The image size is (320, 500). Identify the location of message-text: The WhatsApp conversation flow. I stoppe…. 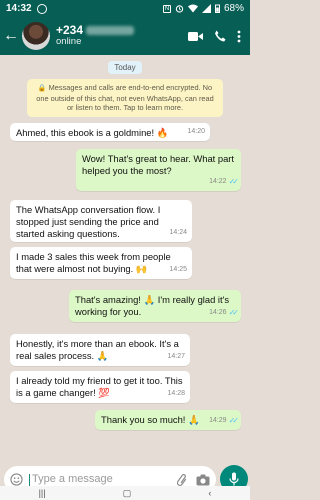
(88, 221).